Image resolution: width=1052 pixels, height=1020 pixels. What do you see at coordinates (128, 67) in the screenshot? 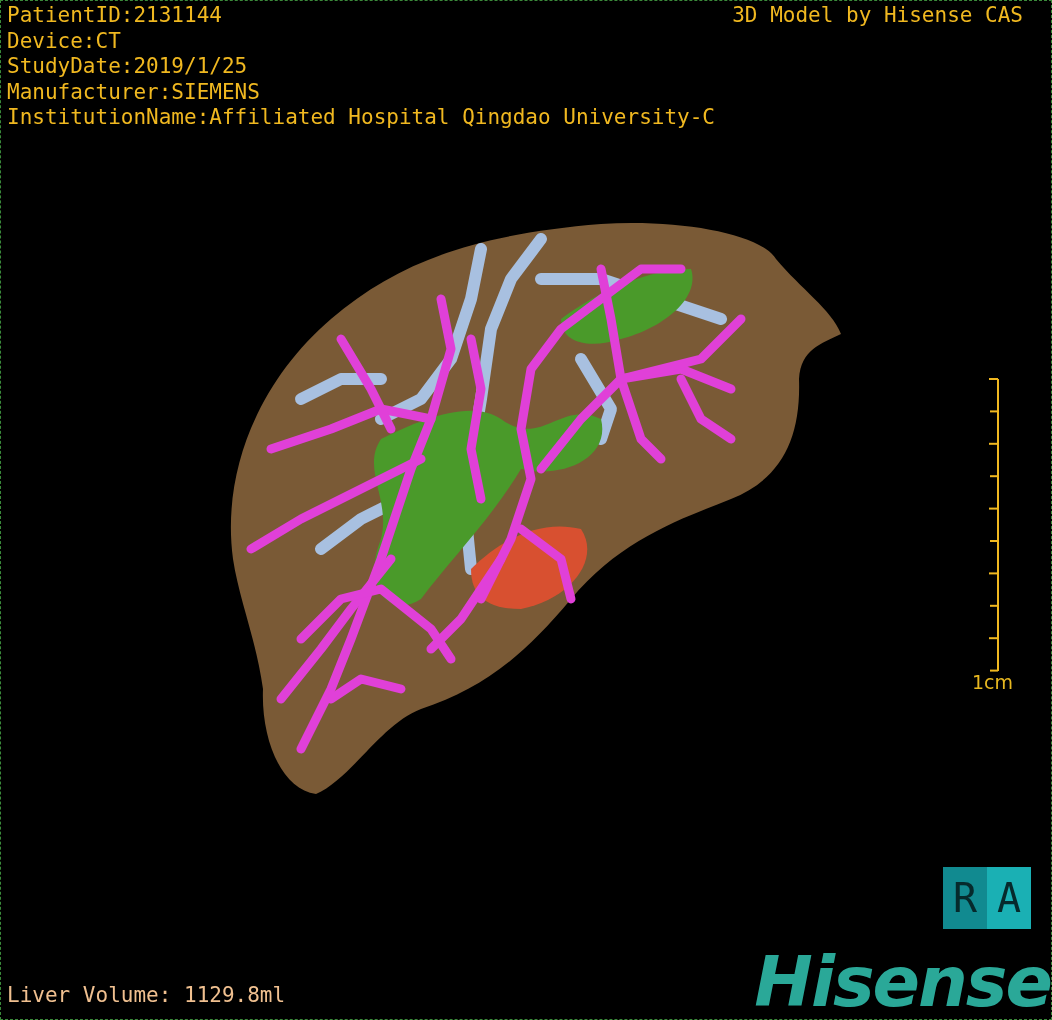
I see `patient-info-text: StudyDate:2019/1/25` at bounding box center [128, 67].